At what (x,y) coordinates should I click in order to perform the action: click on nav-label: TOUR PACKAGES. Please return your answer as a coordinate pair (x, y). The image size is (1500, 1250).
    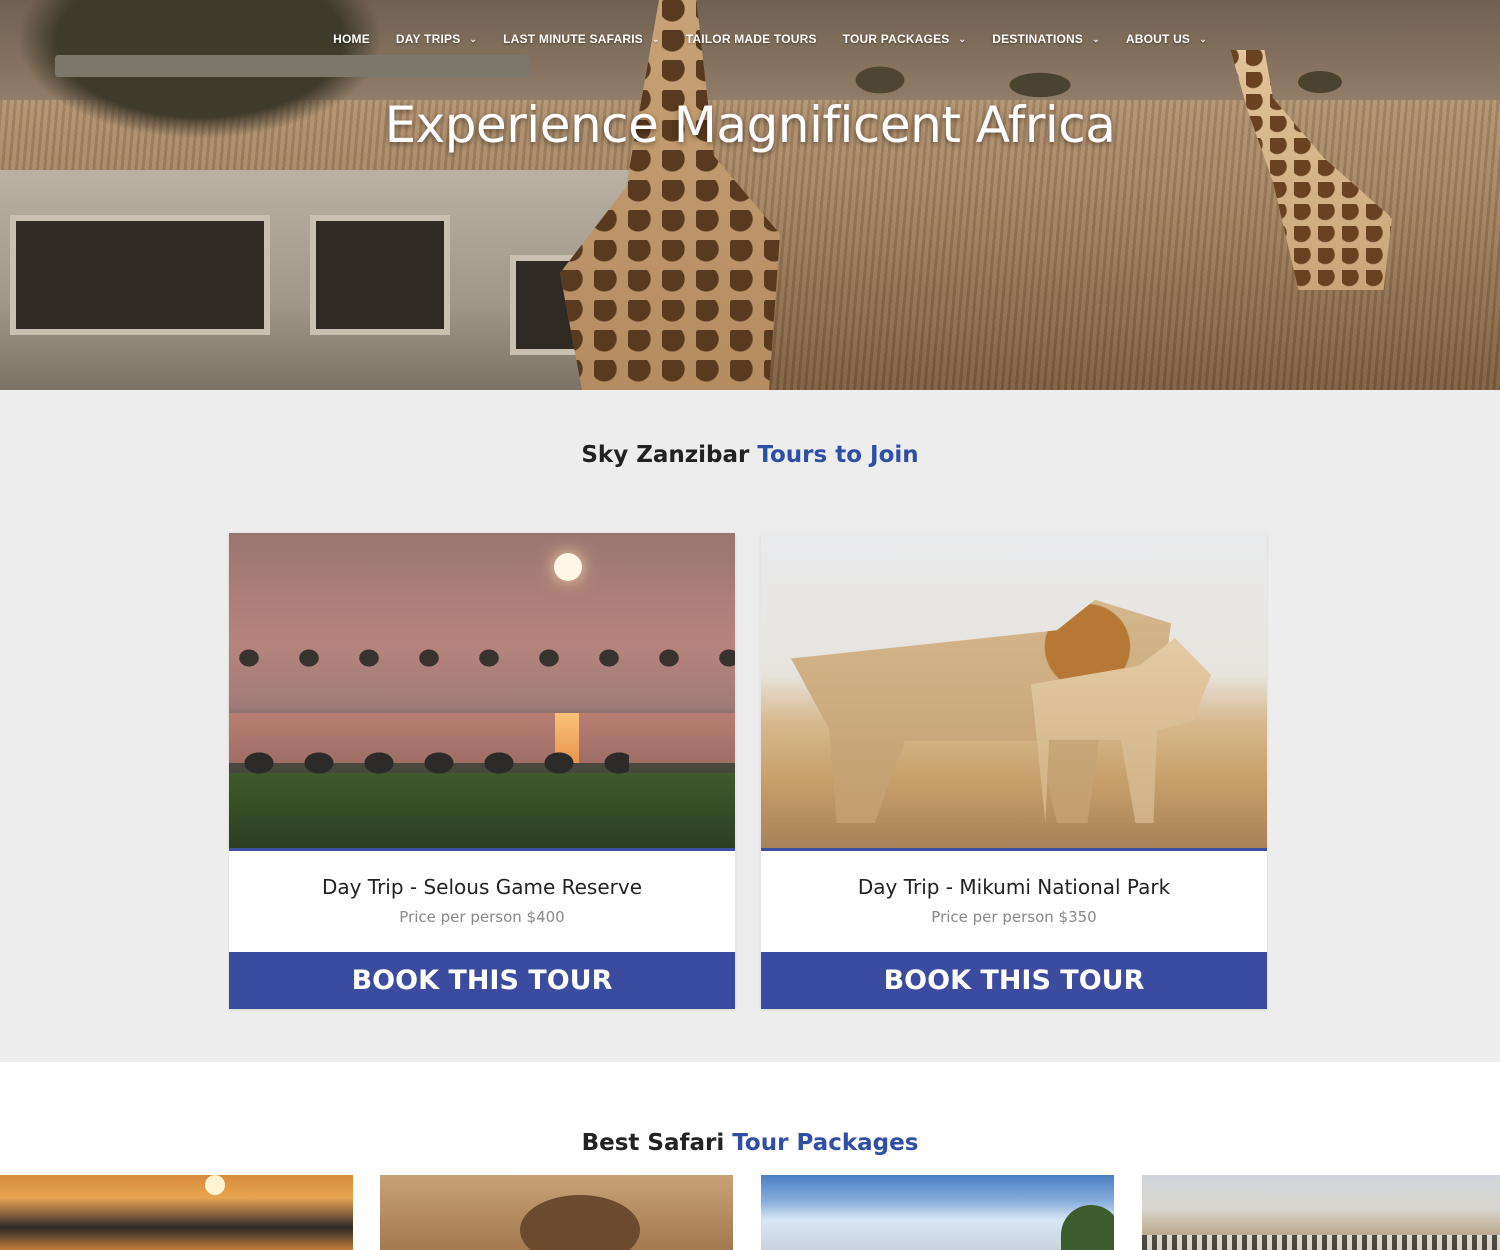
    Looking at the image, I should click on (896, 39).